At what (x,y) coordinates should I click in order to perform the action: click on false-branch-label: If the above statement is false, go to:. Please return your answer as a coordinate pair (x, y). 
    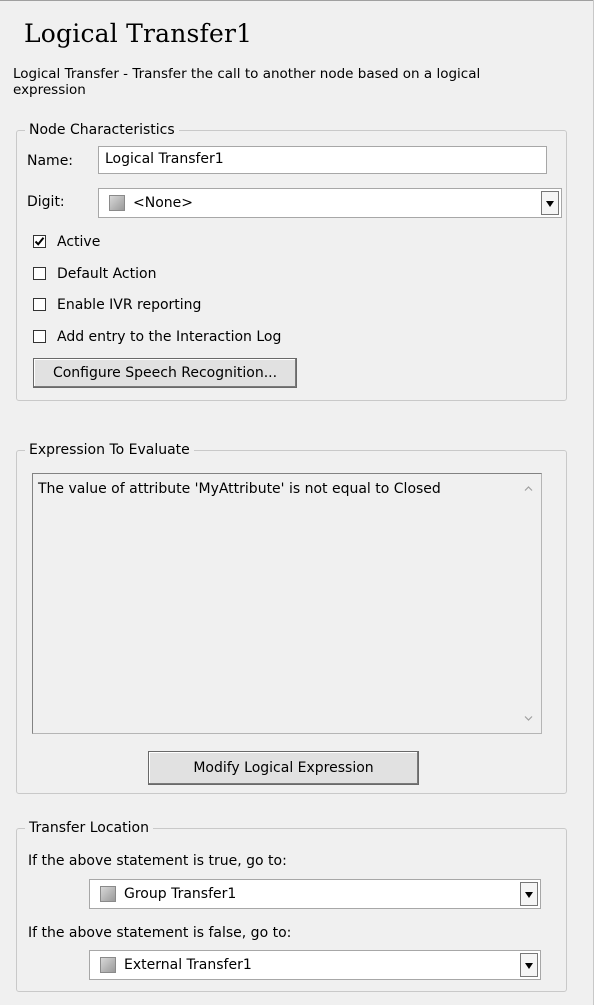
    Looking at the image, I should click on (160, 933).